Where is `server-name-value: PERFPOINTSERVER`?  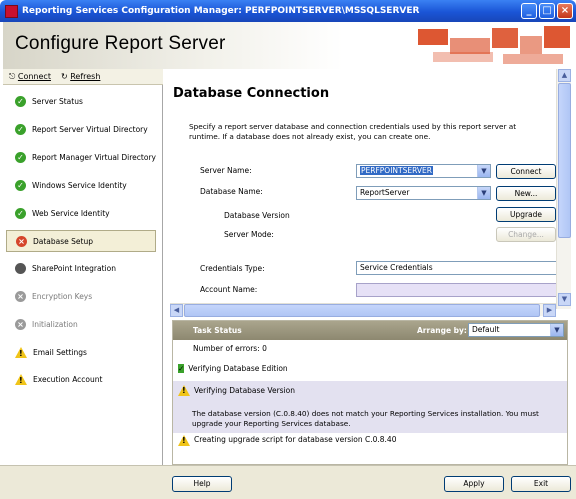
server-name-value: PERFPOINTSERVER is located at coordinates (396, 170).